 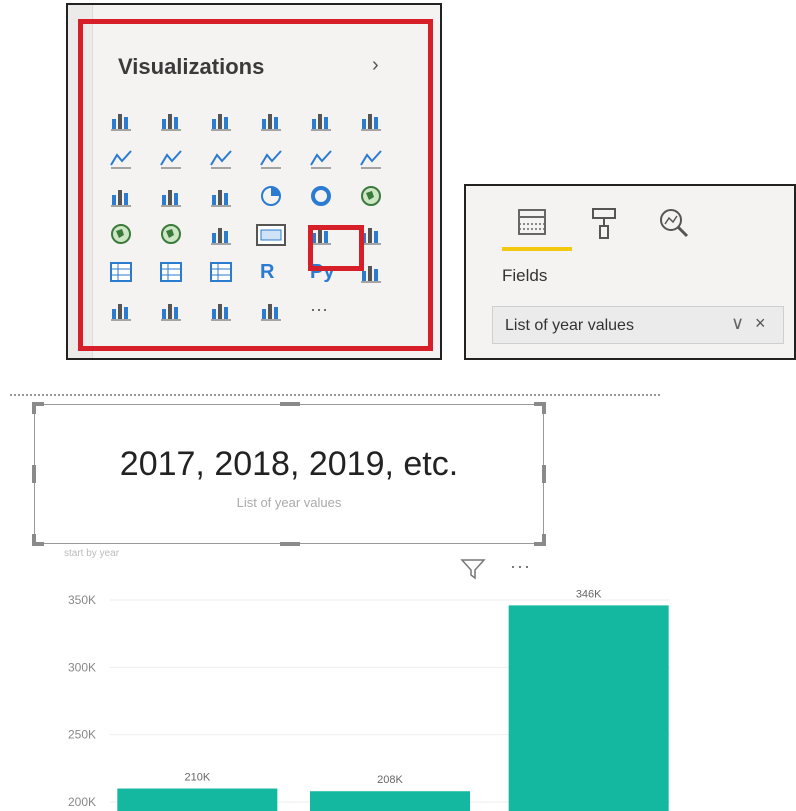 I want to click on visualizations-title: Visualizations, so click(x=191, y=66).